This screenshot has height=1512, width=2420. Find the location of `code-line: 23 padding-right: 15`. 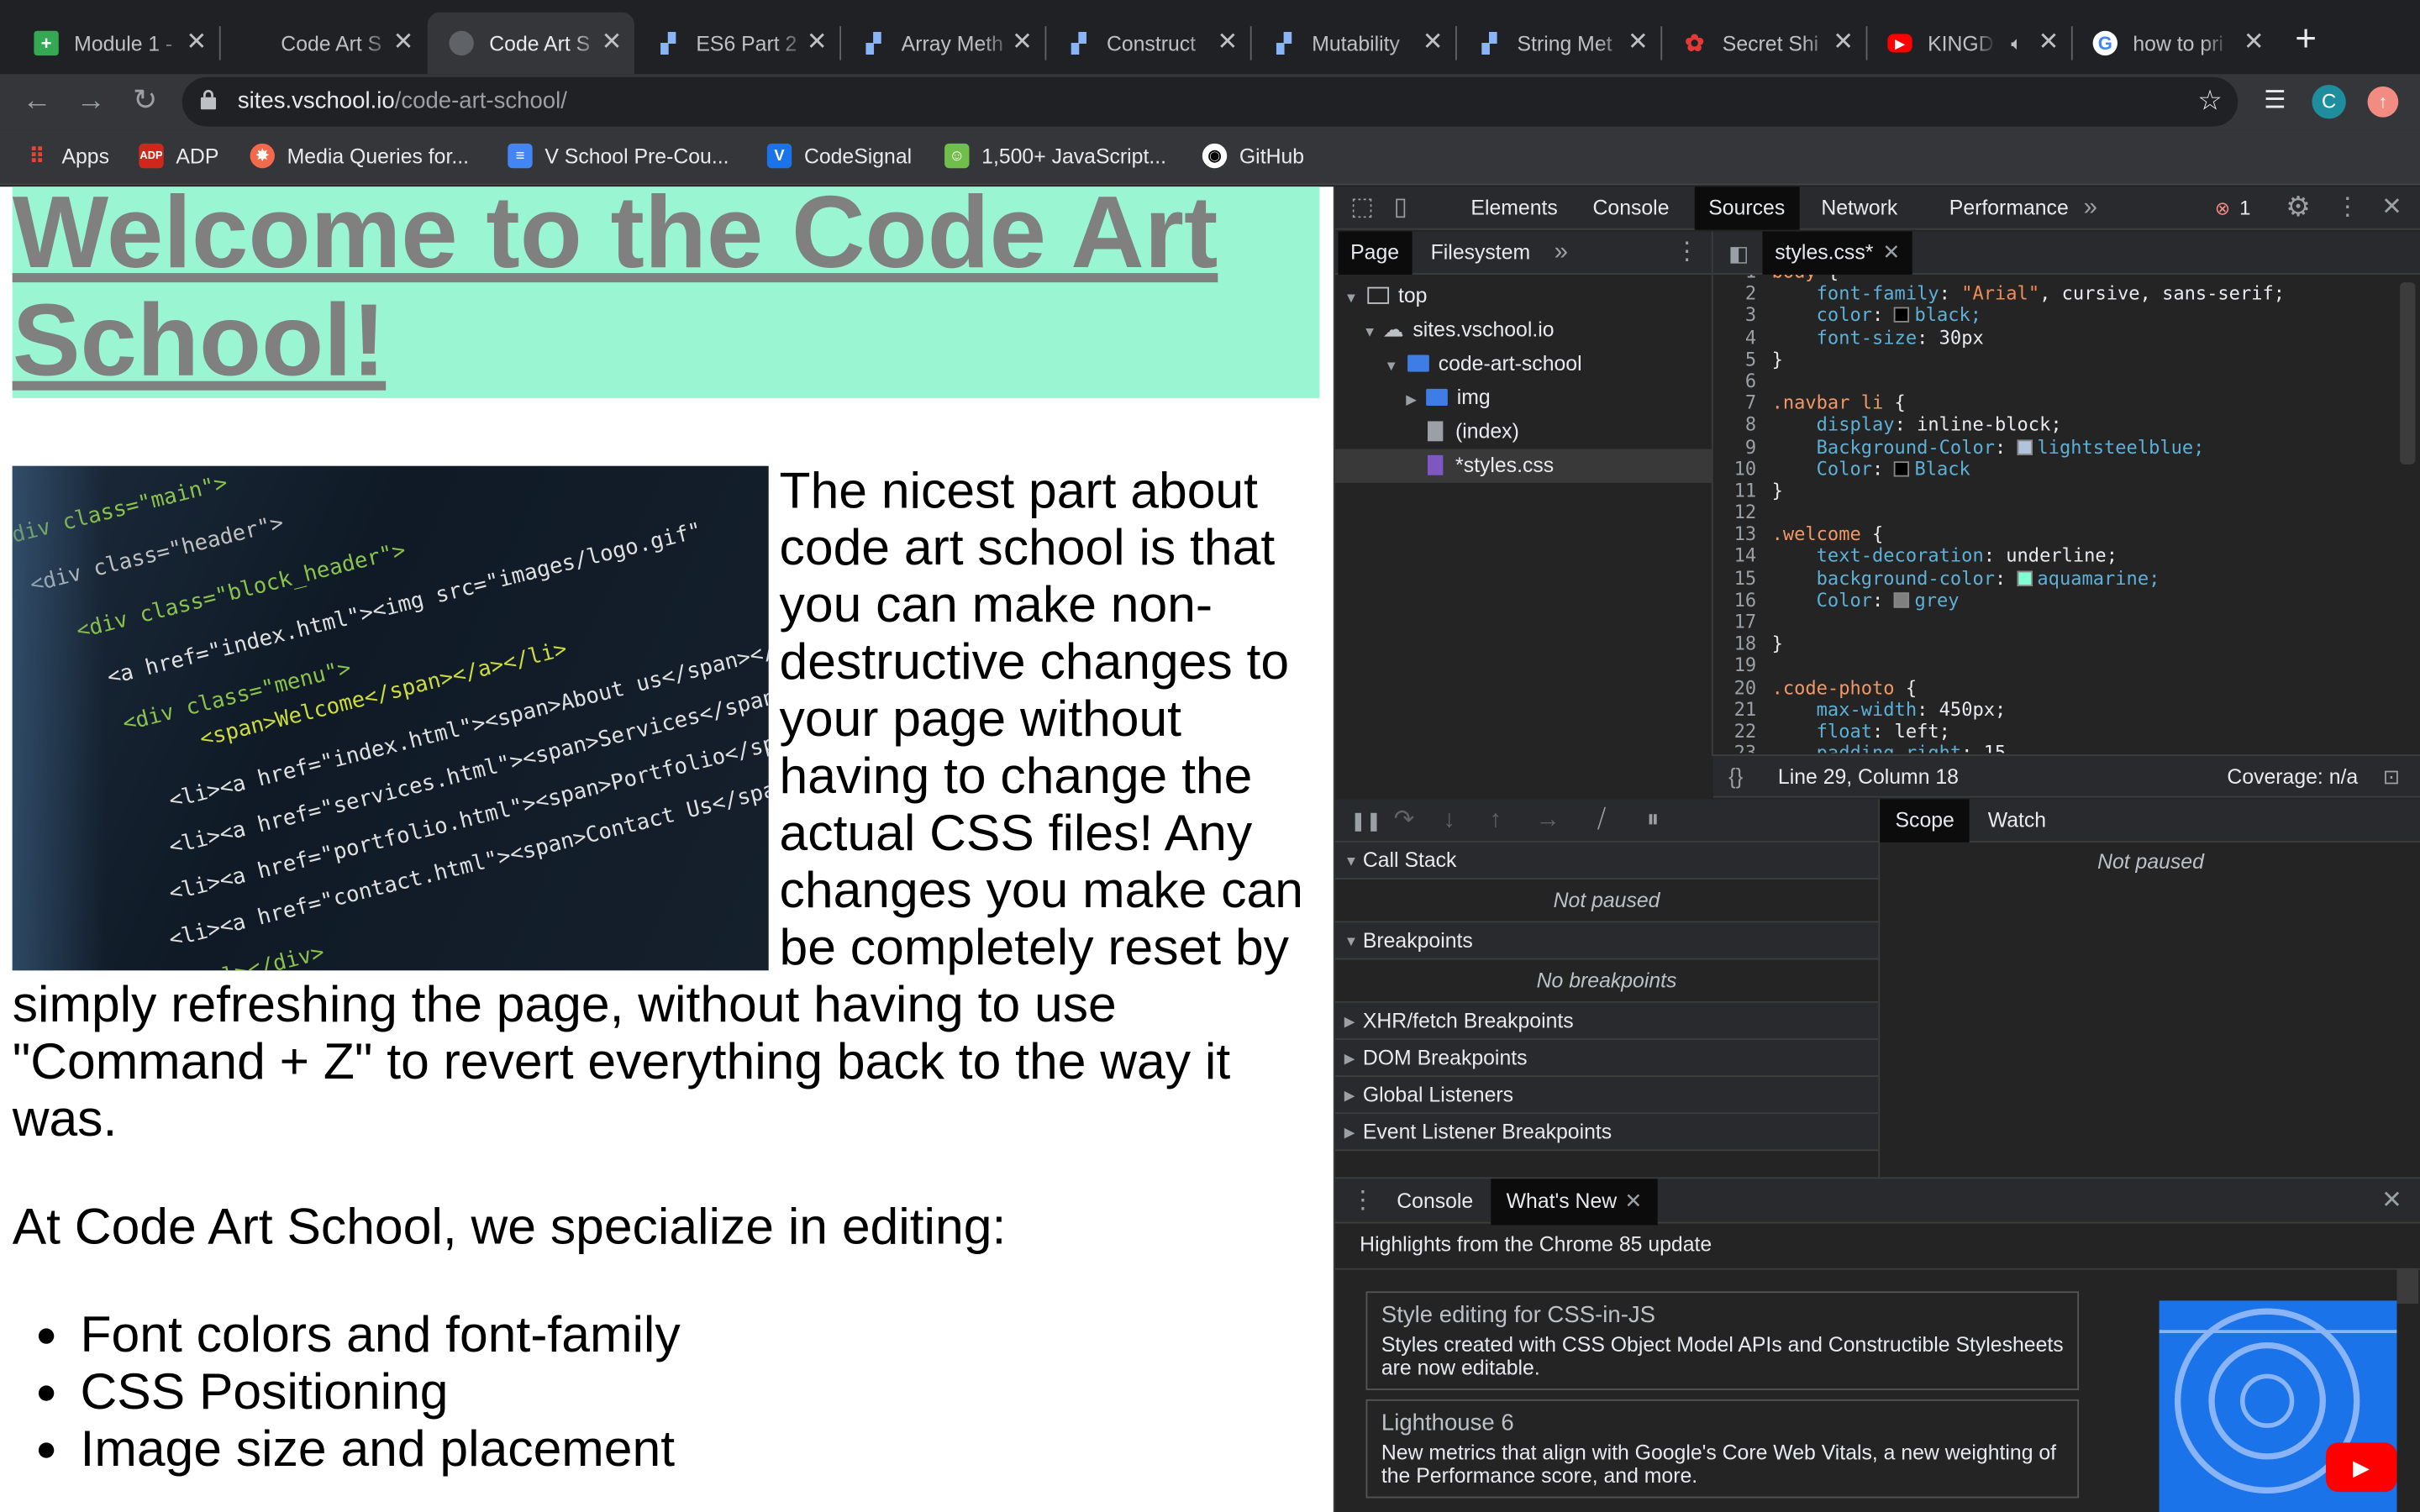

code-line: 23 padding-right: 15 is located at coordinates (2066, 748).